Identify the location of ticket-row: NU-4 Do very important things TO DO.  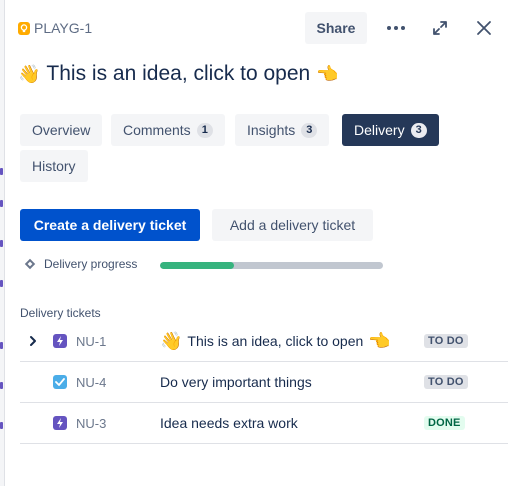
(264, 382).